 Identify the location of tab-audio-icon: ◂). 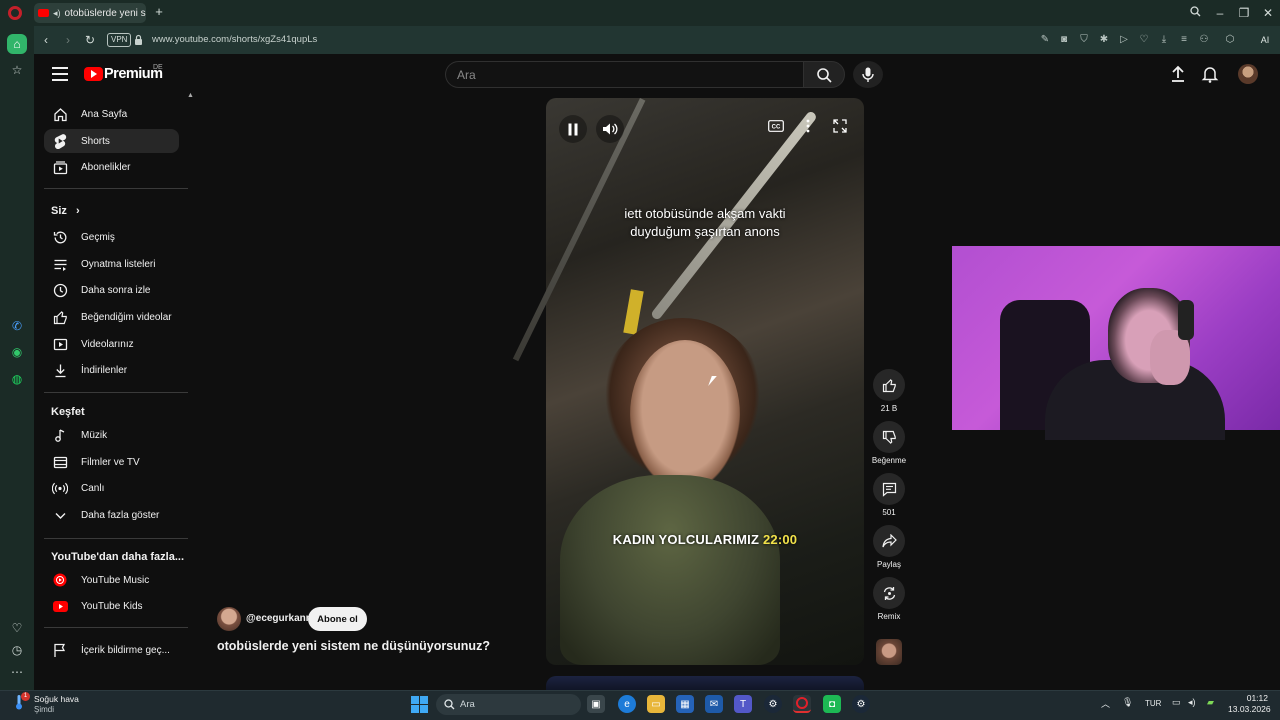
(57, 13).